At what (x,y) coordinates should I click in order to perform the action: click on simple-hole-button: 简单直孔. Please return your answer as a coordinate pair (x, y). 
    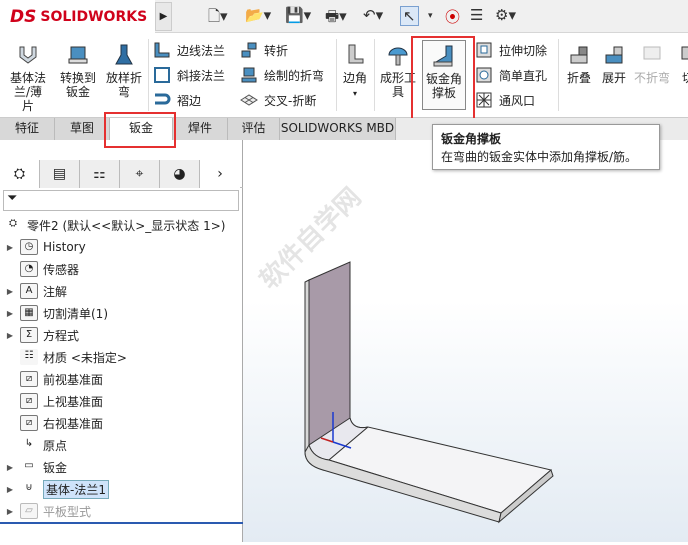
    Looking at the image, I should click on (511, 75).